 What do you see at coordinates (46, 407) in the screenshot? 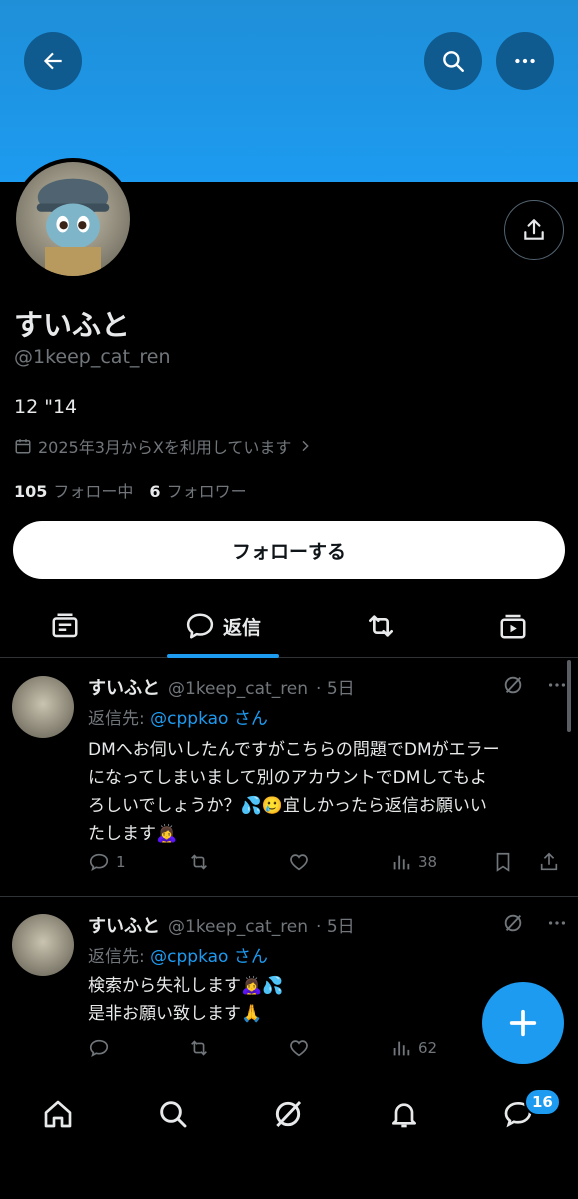
I see `profile-bio: 12 "14` at bounding box center [46, 407].